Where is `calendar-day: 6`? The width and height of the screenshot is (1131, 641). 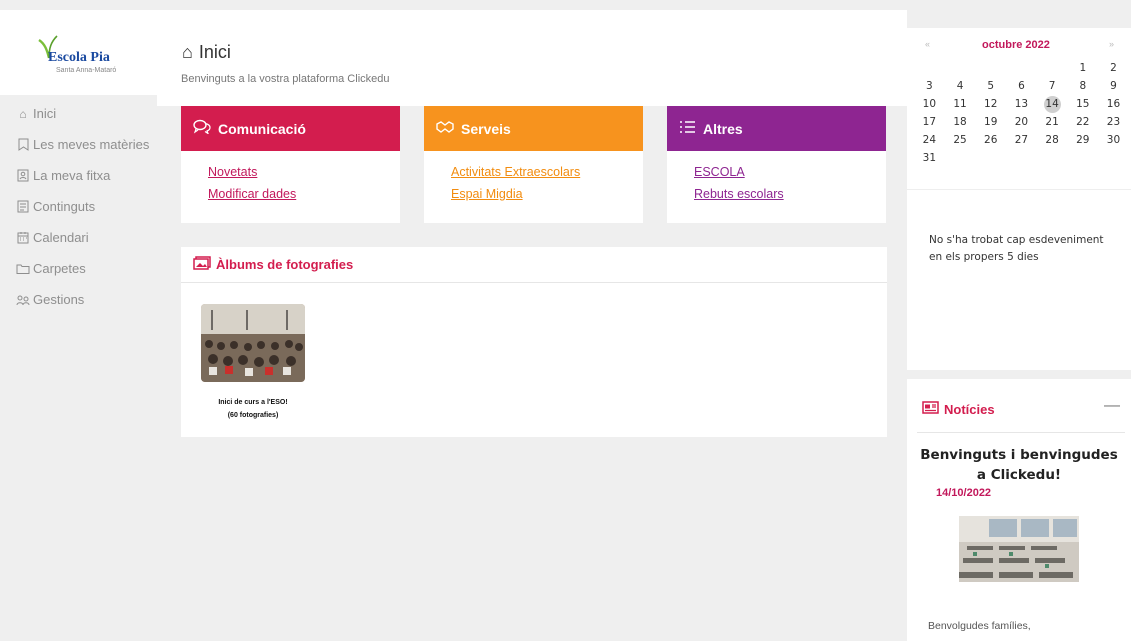
calendar-day: 6 is located at coordinates (1021, 86).